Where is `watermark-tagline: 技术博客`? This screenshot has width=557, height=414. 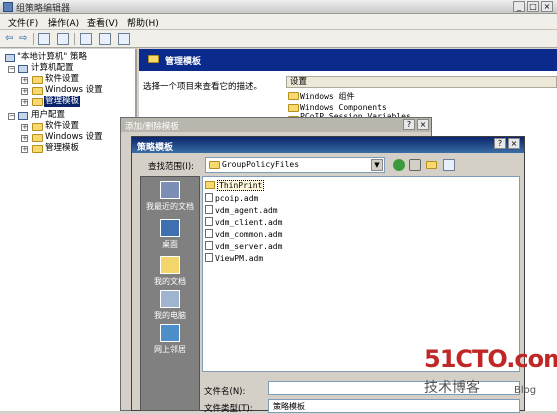
watermark-tagline: 技术博客 is located at coordinates (452, 388).